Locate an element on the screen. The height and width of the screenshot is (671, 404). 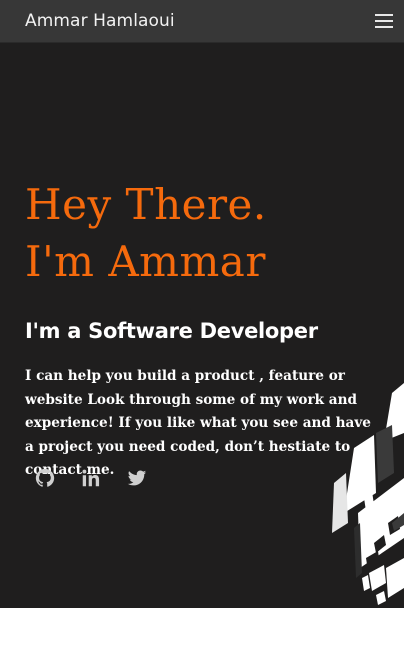
linkedin-link is located at coordinates (92, 479).